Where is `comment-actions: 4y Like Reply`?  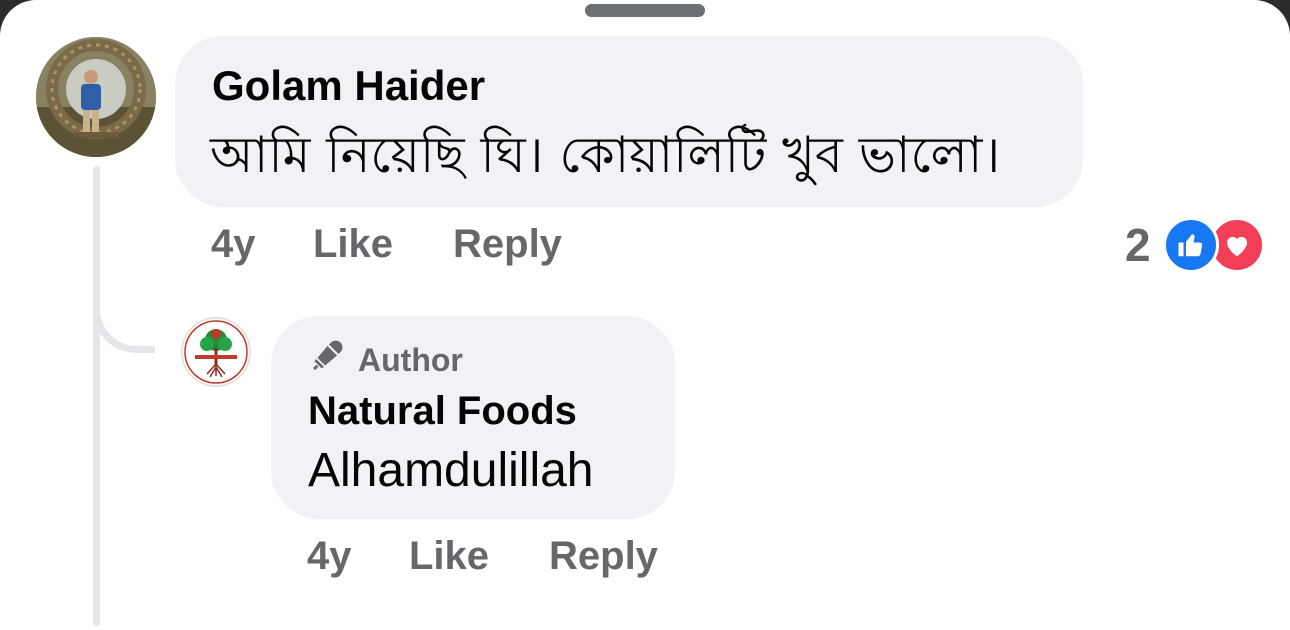 comment-actions: 4y Like Reply is located at coordinates (386, 244).